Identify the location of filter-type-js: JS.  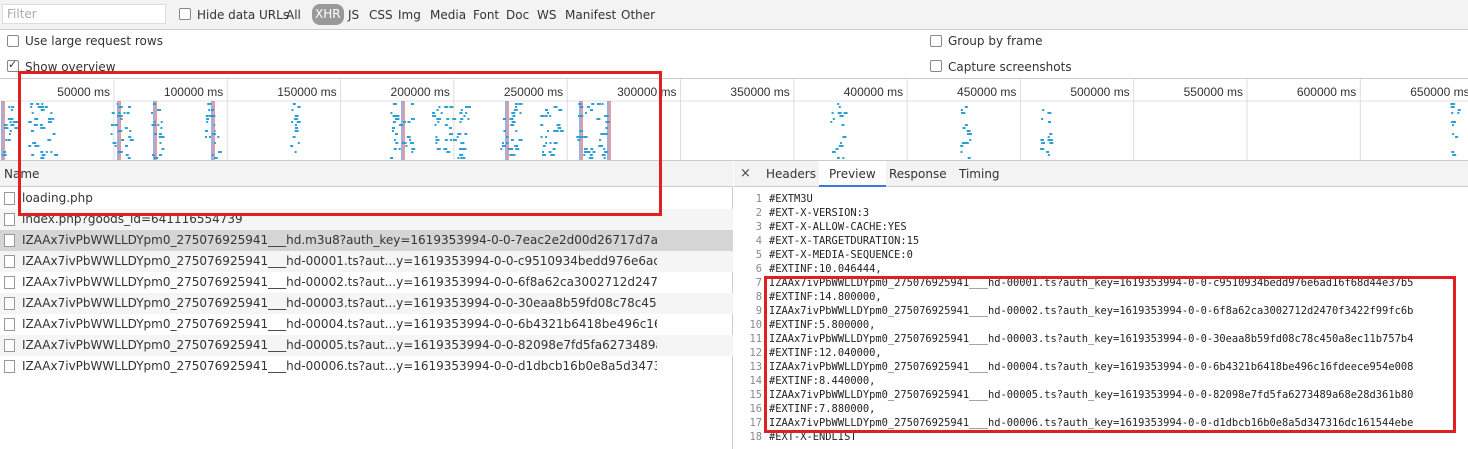
(353, 15).